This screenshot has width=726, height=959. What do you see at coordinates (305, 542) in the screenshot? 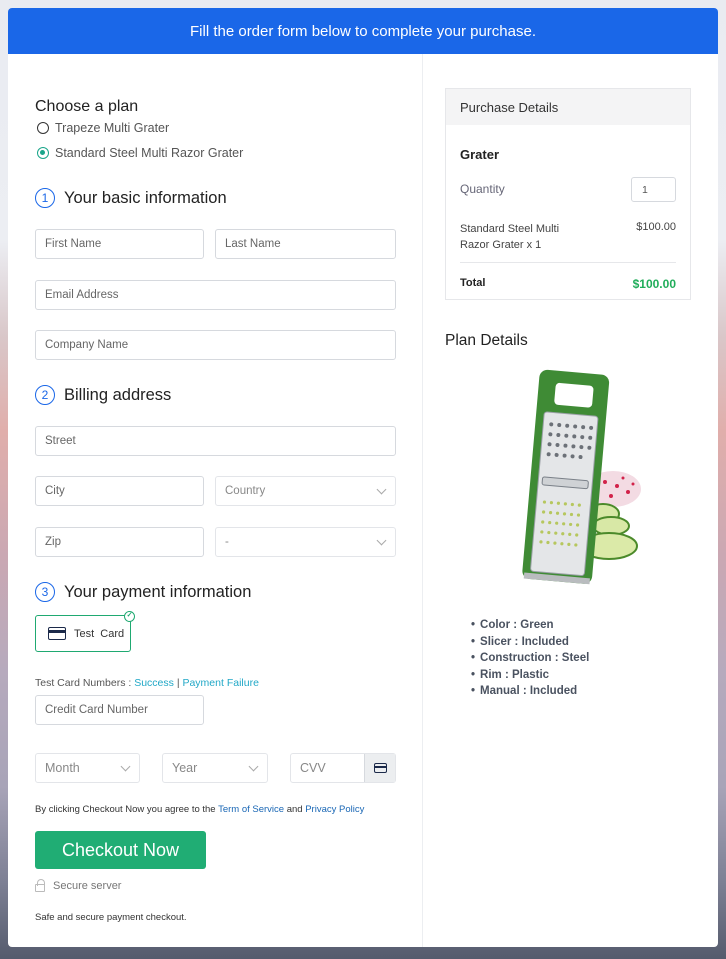
I see `state-select: -` at bounding box center [305, 542].